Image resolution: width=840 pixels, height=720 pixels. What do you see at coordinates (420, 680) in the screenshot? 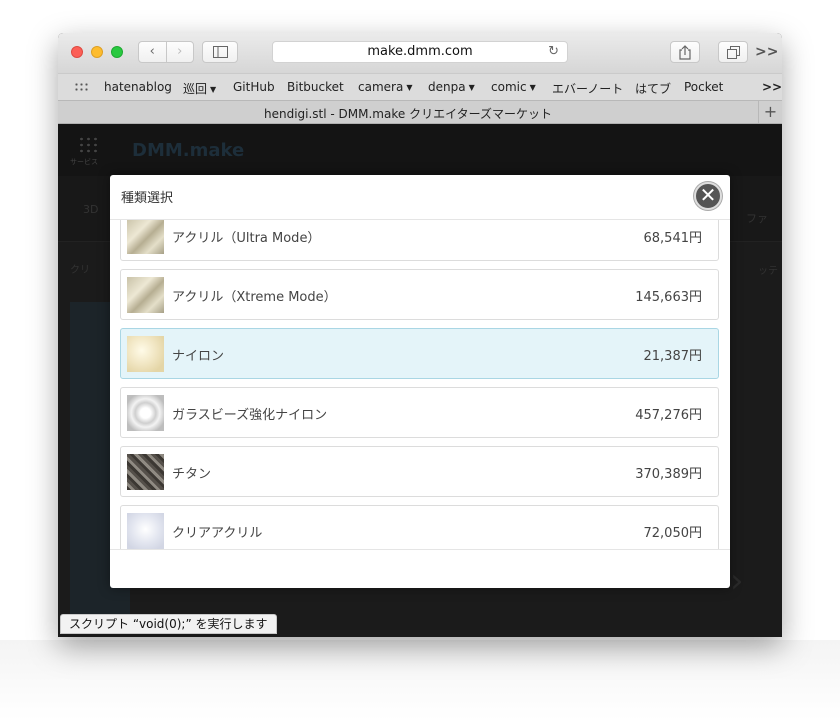
I see `background` at bounding box center [420, 680].